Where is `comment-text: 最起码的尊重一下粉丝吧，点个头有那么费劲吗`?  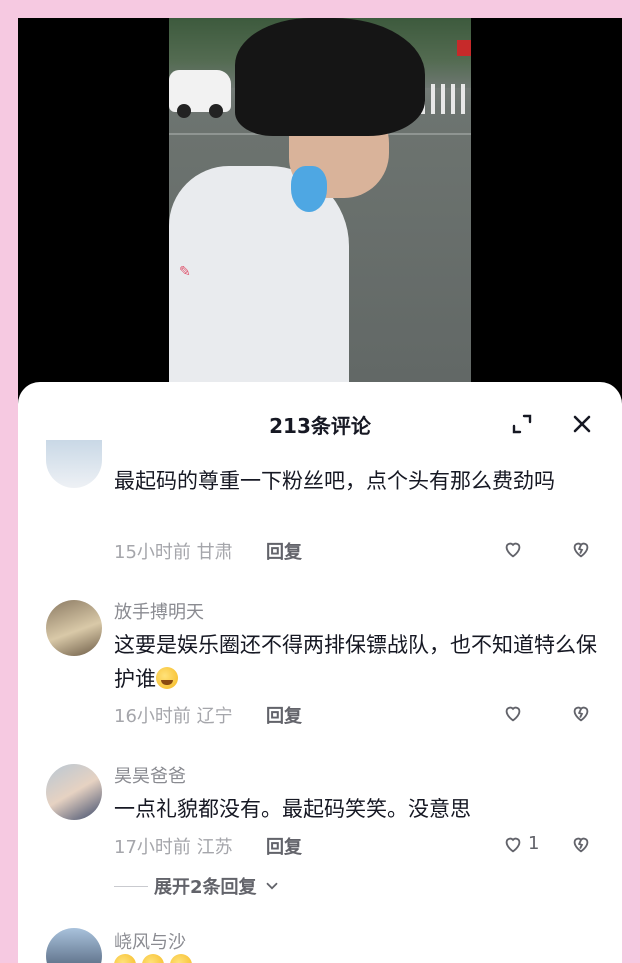
comment-text: 最起码的尊重一下粉丝吧，点个头有那么费劲吗 is located at coordinates (334, 481).